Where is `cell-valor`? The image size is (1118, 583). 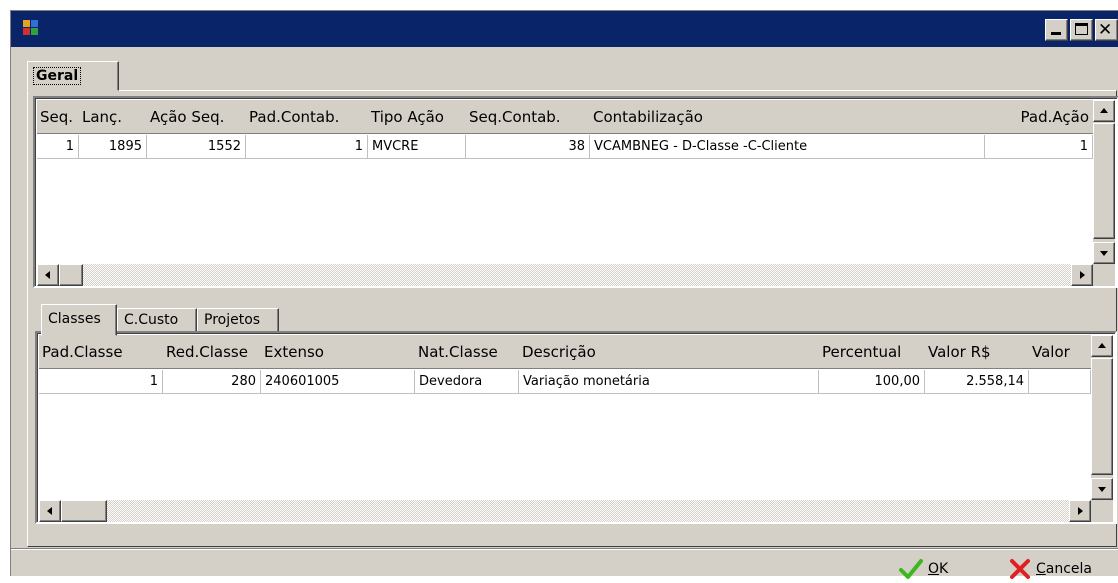 cell-valor is located at coordinates (1060, 381).